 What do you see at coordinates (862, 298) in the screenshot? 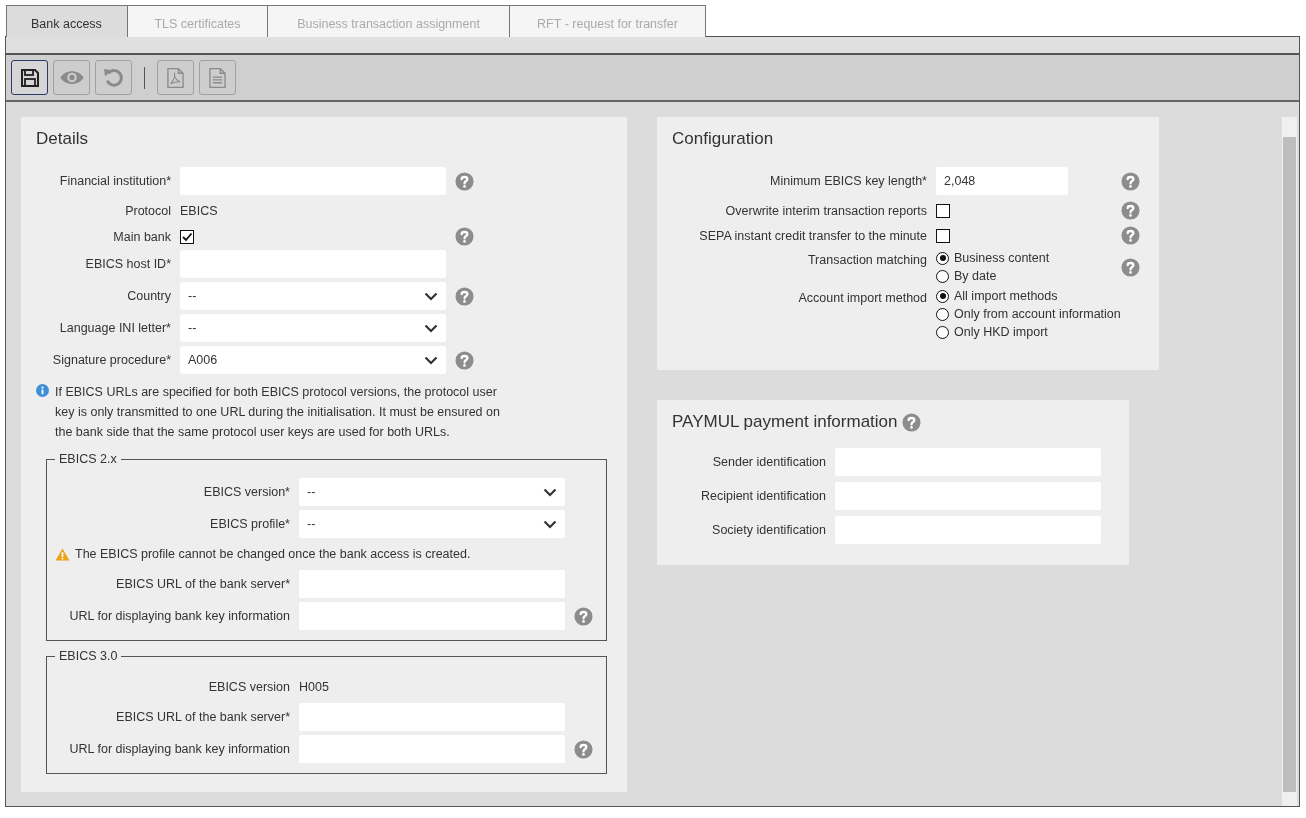
I see `field-label: Account import method` at bounding box center [862, 298].